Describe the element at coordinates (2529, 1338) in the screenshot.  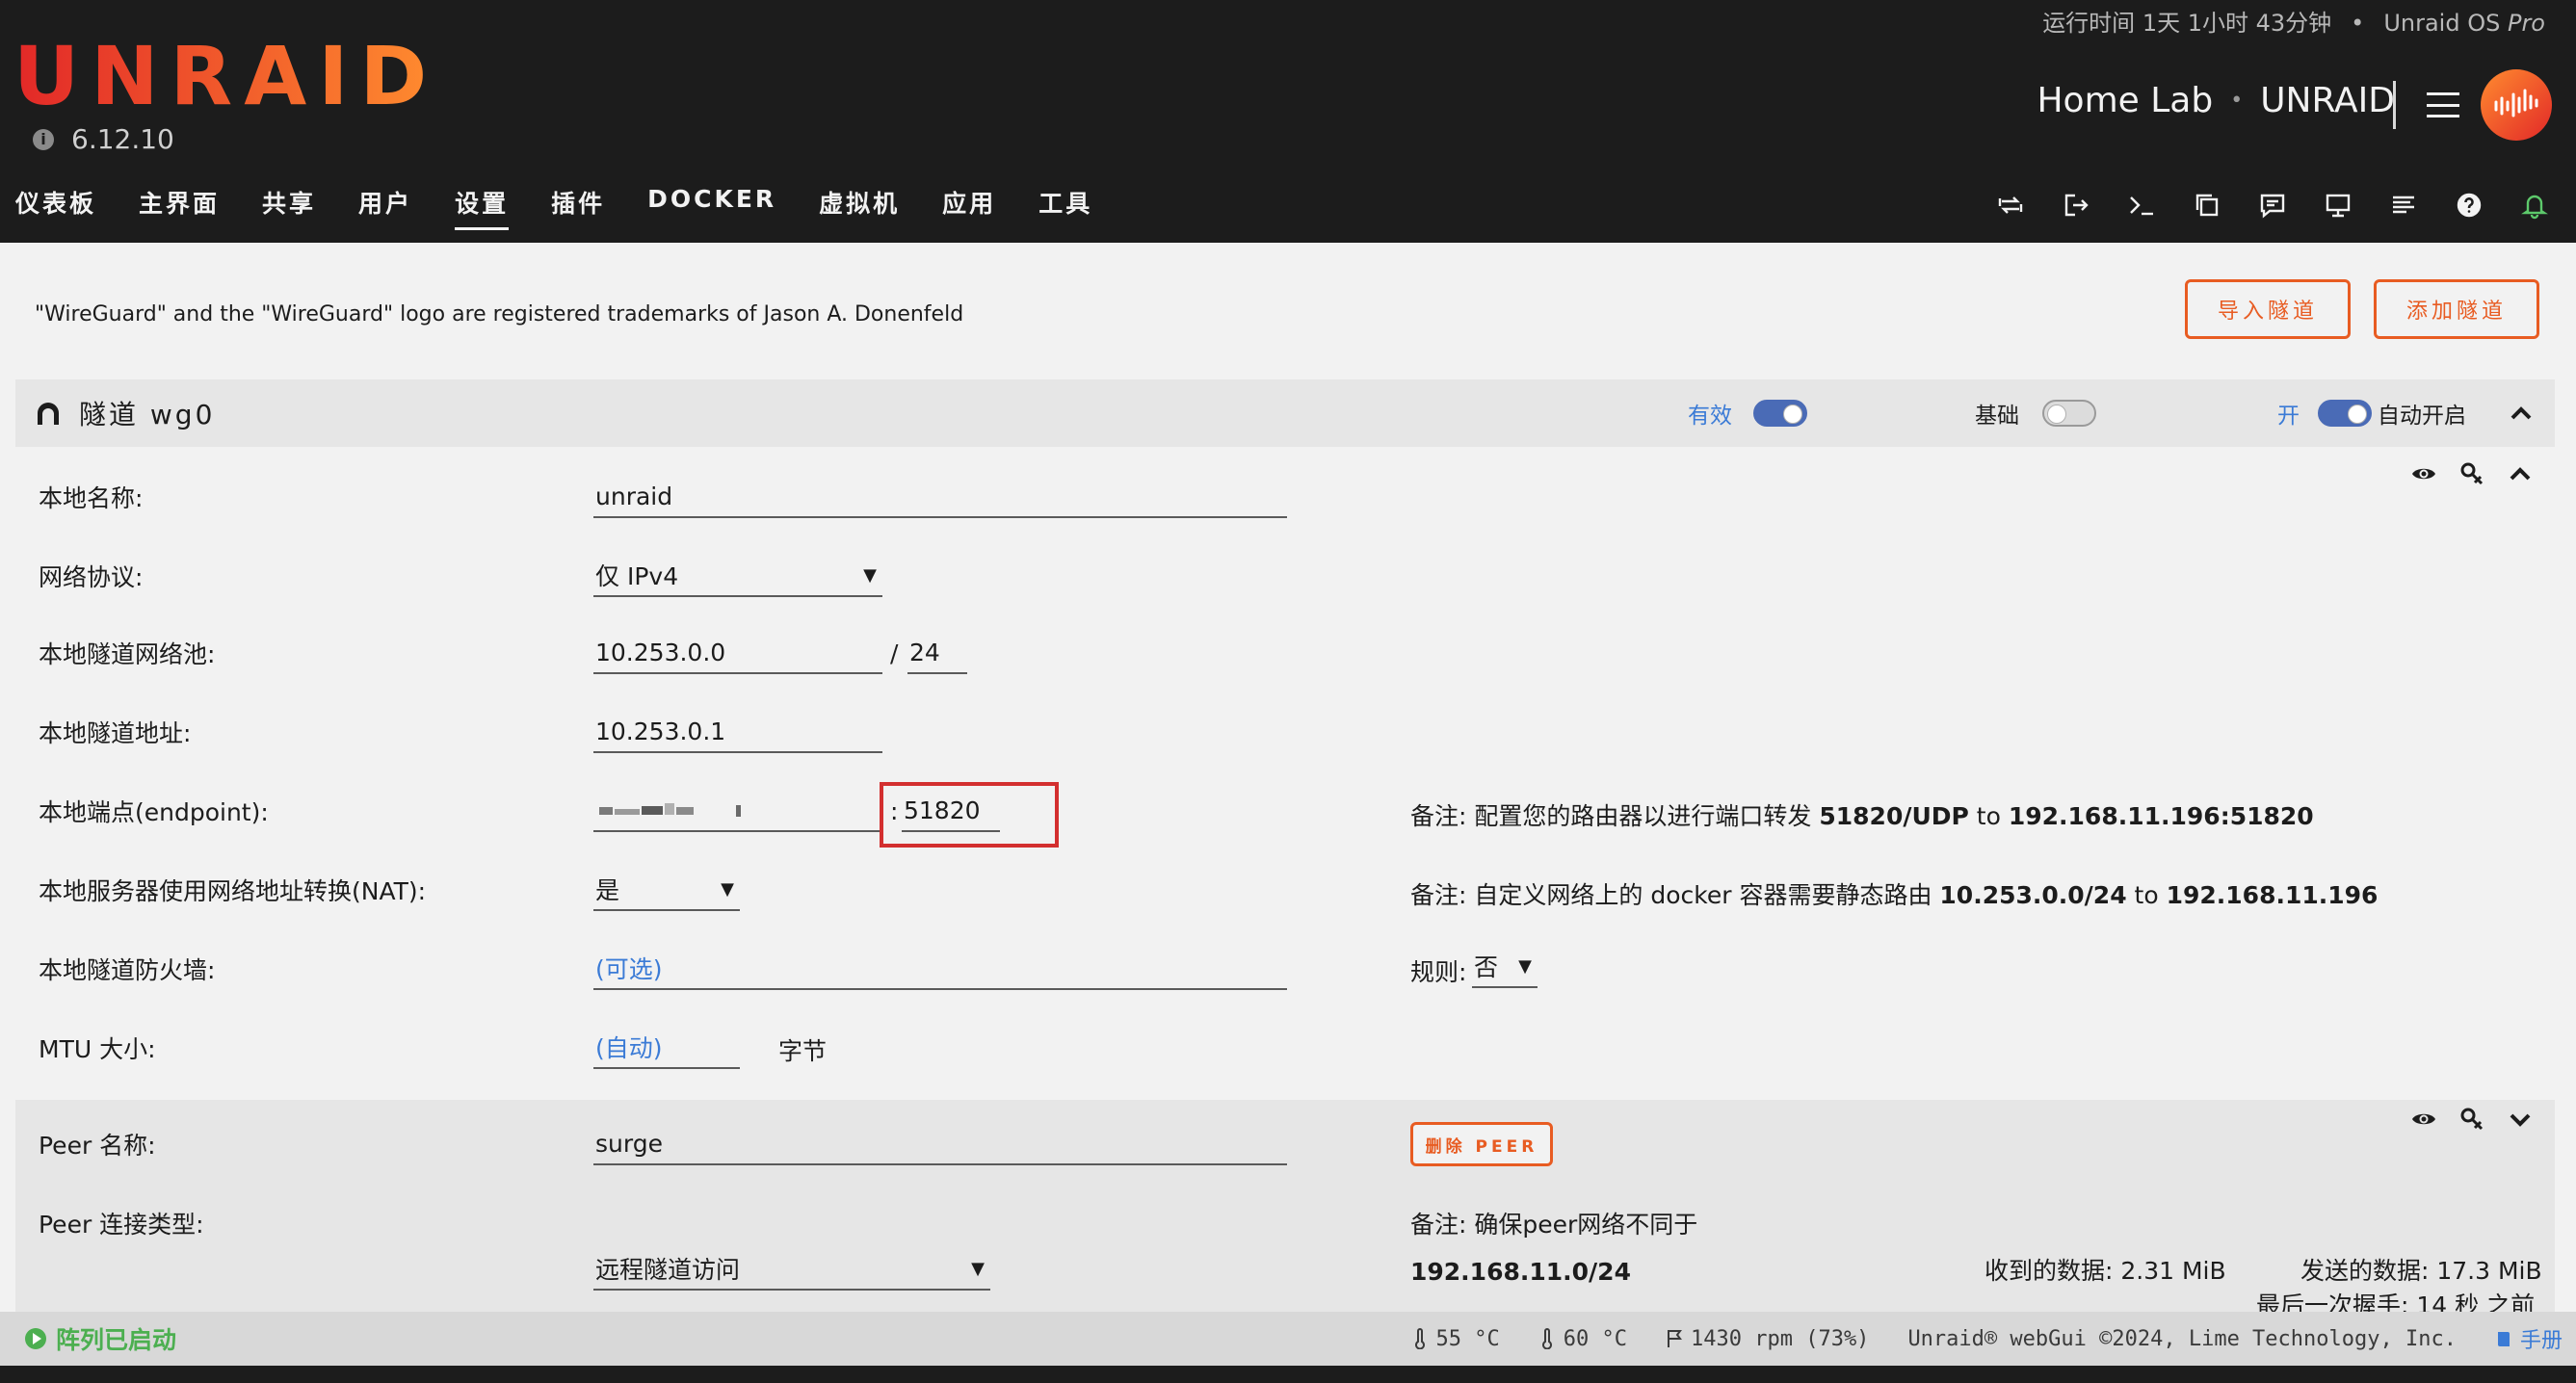
I see `manual-link: 手册` at that location.